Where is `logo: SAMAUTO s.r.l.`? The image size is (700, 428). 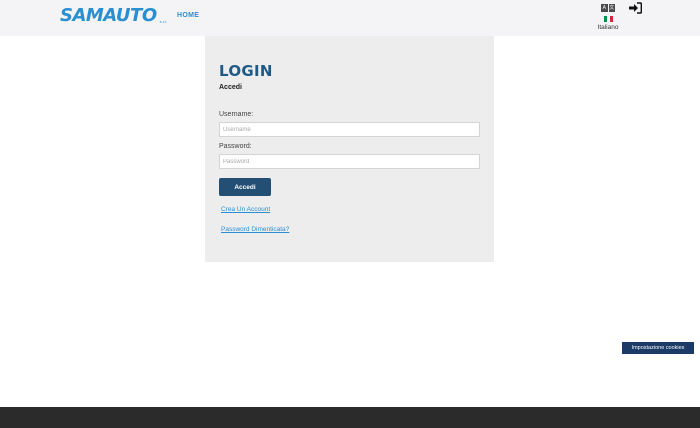 logo: SAMAUTO s.r.l. is located at coordinates (113, 16).